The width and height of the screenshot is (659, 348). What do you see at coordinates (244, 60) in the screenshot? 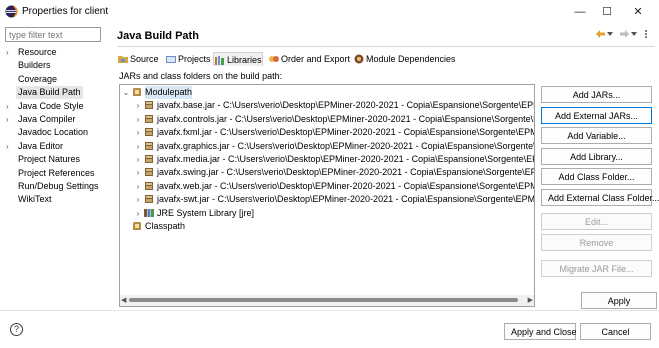
I see `tab-label: Libraries` at bounding box center [244, 60].